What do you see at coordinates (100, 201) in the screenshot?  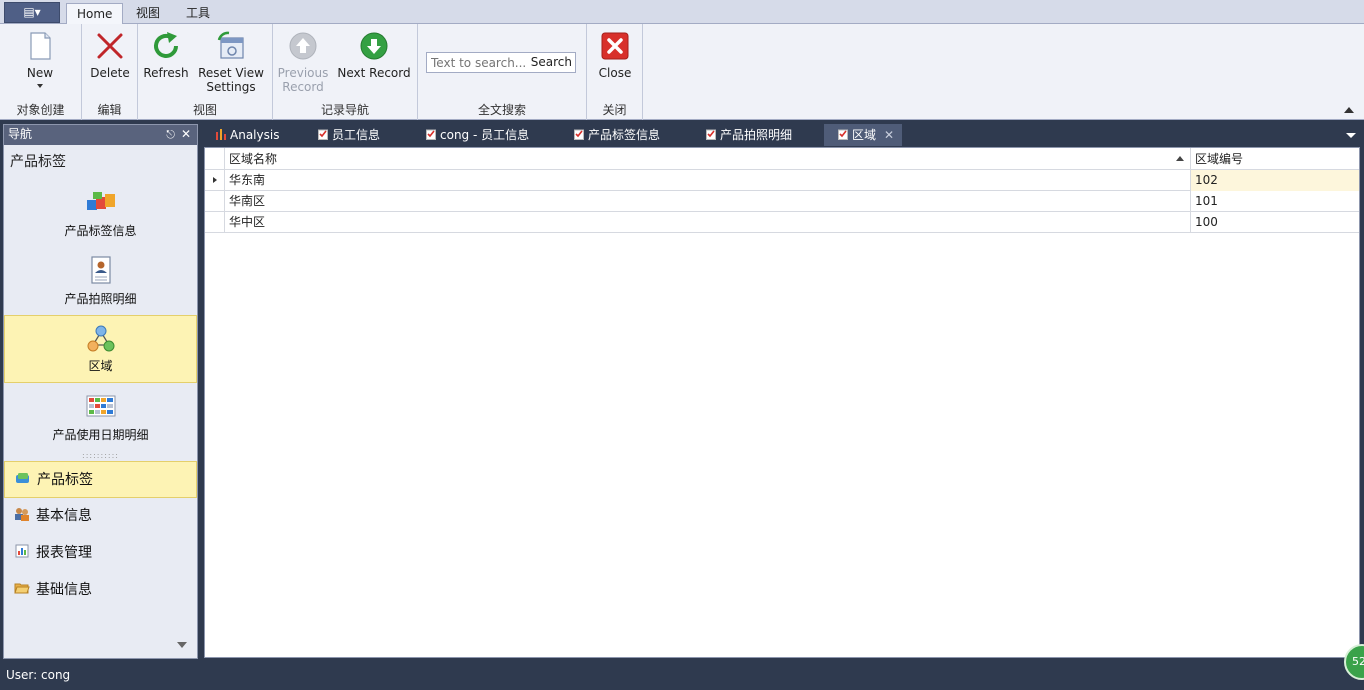 I see `cubes-icon` at bounding box center [100, 201].